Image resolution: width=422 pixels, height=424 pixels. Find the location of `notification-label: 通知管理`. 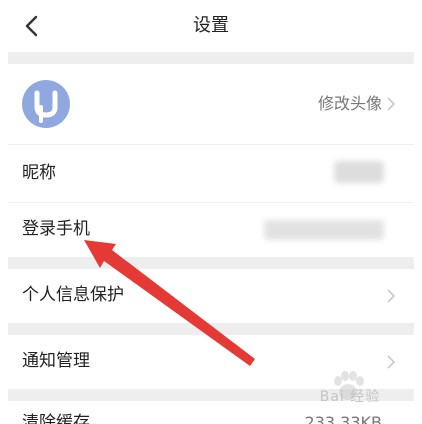

notification-label: 通知管理 is located at coordinates (56, 361).